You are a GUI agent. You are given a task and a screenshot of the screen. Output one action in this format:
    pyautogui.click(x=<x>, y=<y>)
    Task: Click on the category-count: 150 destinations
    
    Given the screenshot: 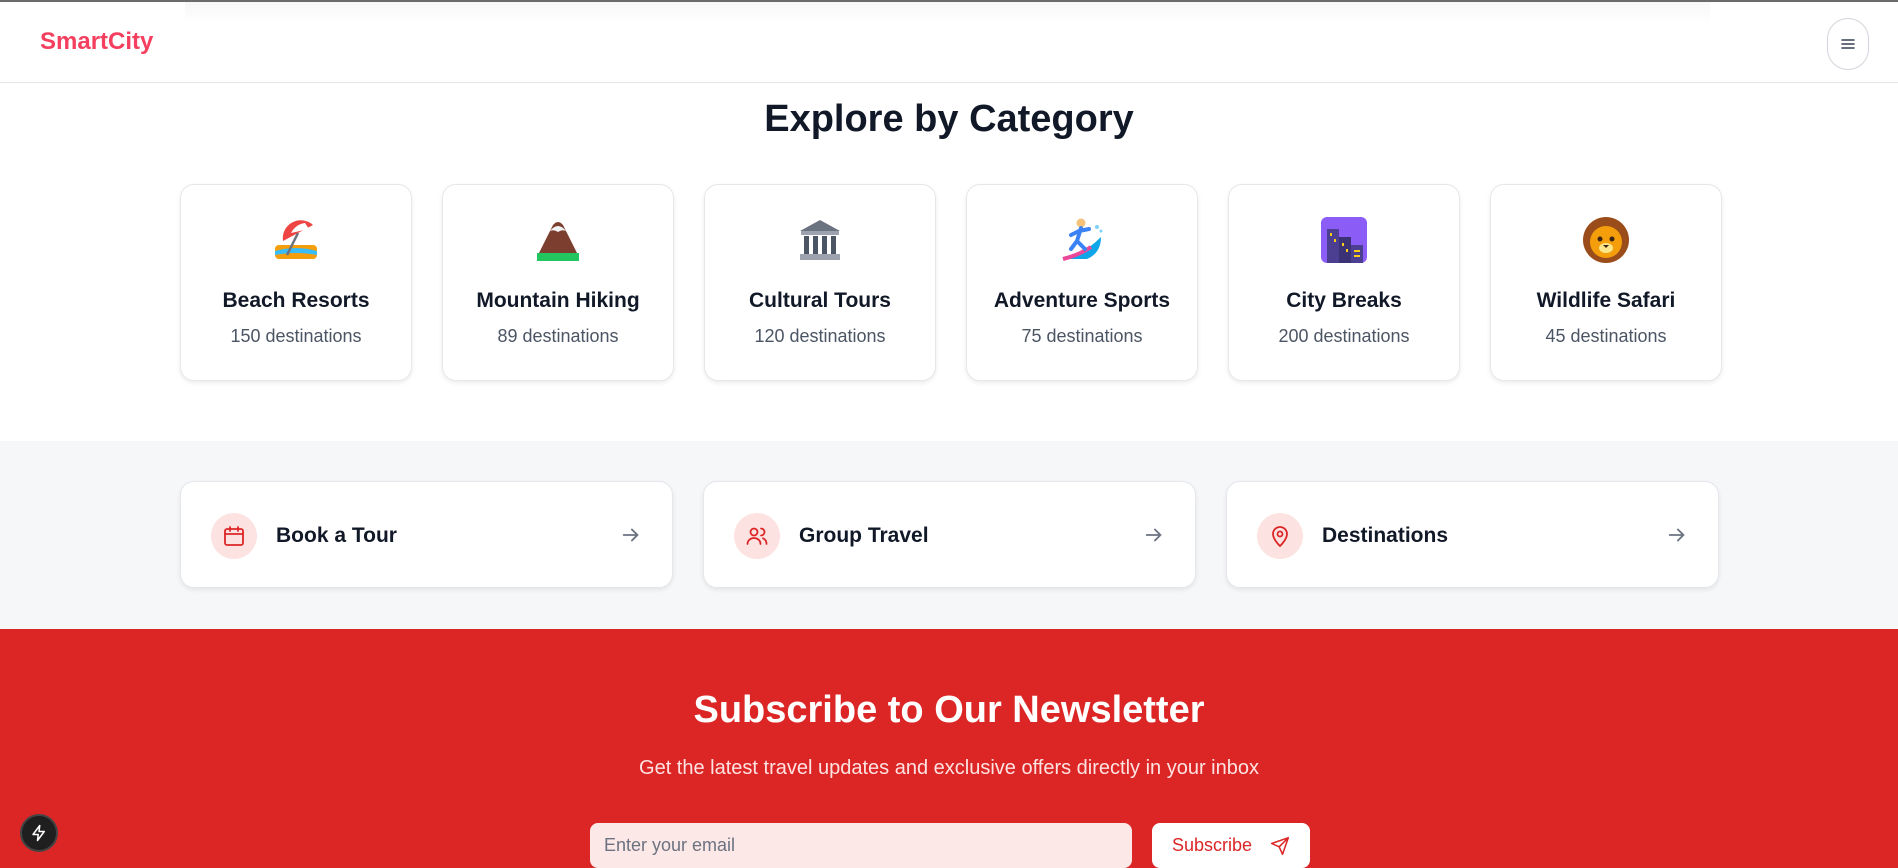 What is the action you would take?
    pyautogui.click(x=296, y=336)
    